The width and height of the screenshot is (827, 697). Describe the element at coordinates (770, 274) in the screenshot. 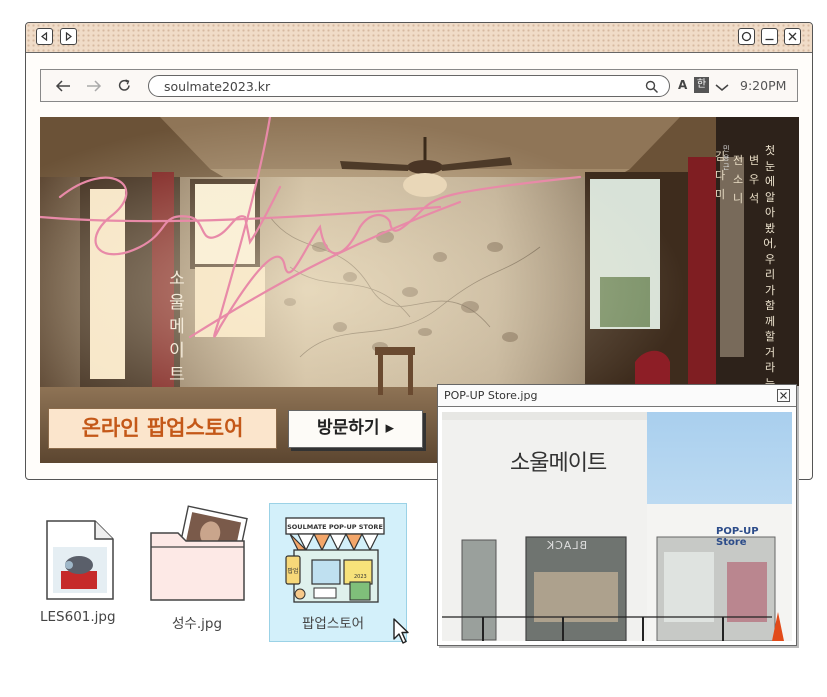

I see `tagline: 첫눈에 알아봤어, 우리가 함께할 거라는 걸` at that location.